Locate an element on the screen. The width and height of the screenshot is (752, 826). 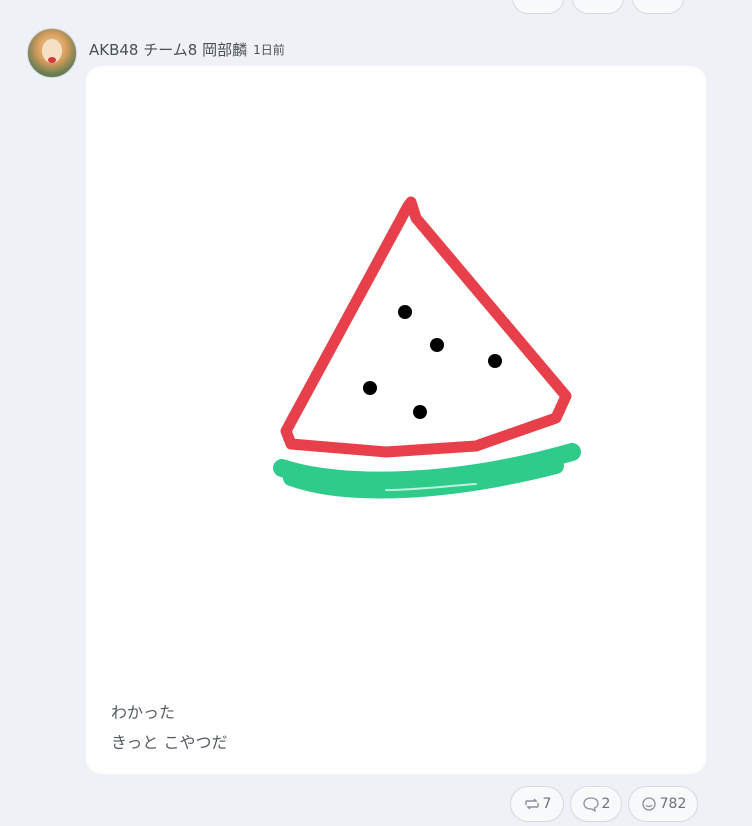
post-time: 1日前 is located at coordinates (269, 49).